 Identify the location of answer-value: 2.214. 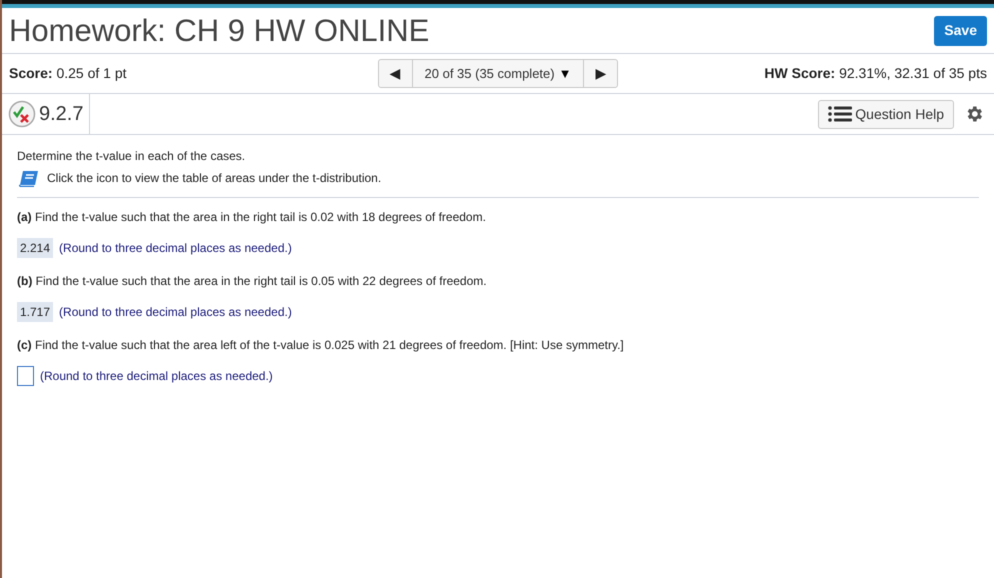
(35, 248).